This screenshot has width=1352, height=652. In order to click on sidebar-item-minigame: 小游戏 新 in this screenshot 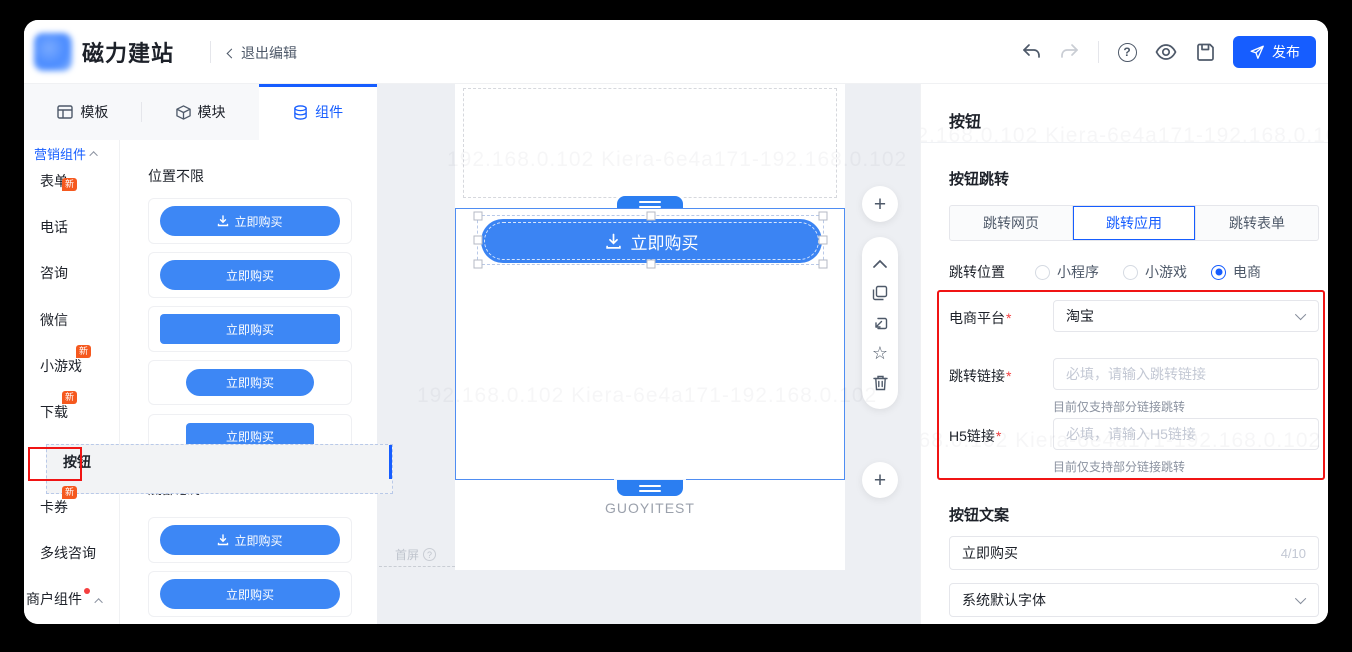, I will do `click(72, 364)`.